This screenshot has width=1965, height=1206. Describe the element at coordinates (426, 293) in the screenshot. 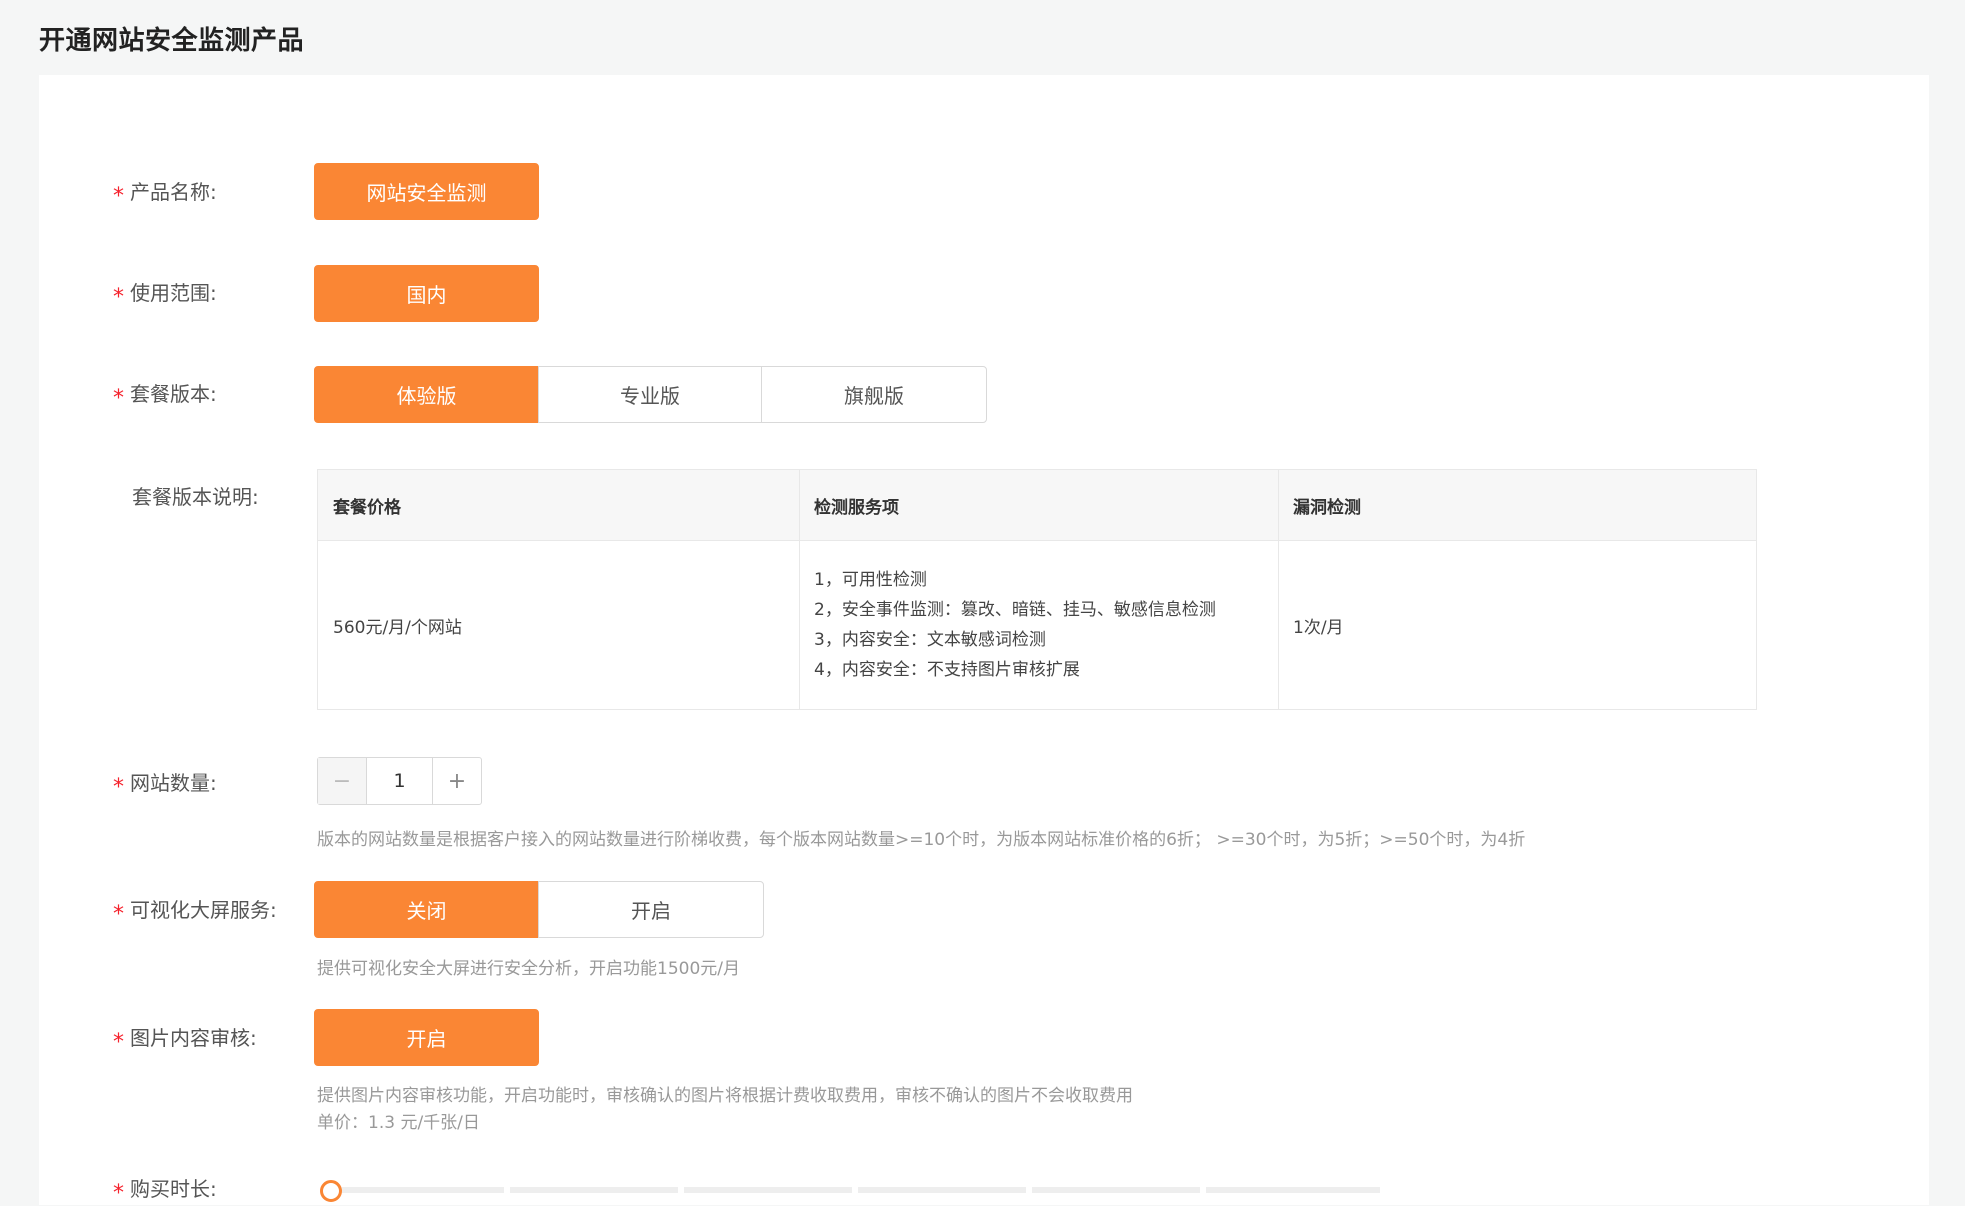

I see `scope-button: 国内` at that location.